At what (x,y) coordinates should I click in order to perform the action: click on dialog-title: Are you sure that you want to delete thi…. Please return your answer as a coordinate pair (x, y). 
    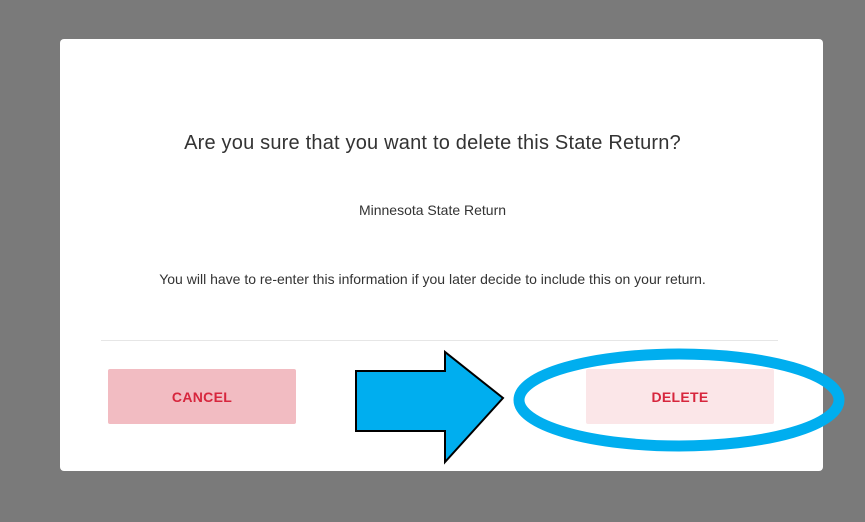
    Looking at the image, I should click on (432, 143).